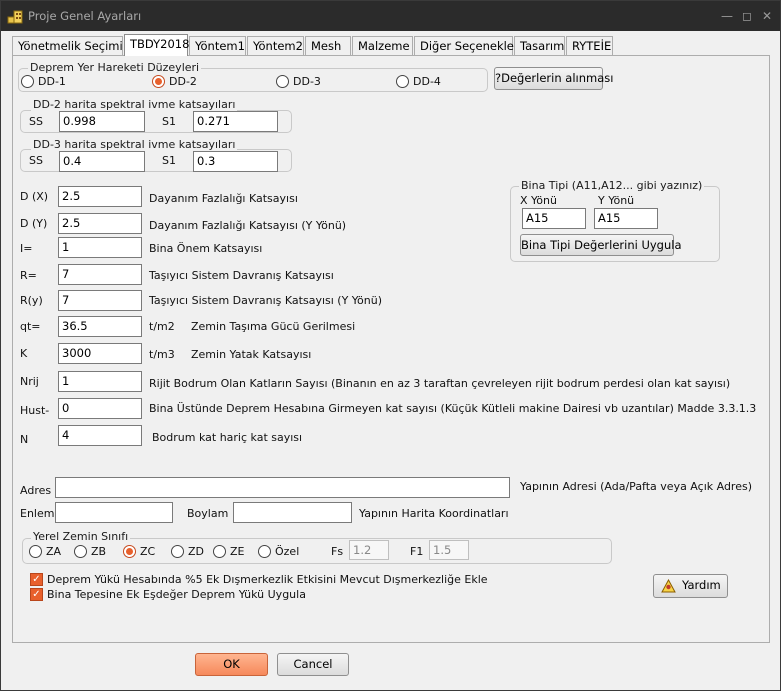 This screenshot has width=781, height=691. I want to click on bina-tipi-title: Bina Tipi (A11,A12... gibi yazınız), so click(612, 185).